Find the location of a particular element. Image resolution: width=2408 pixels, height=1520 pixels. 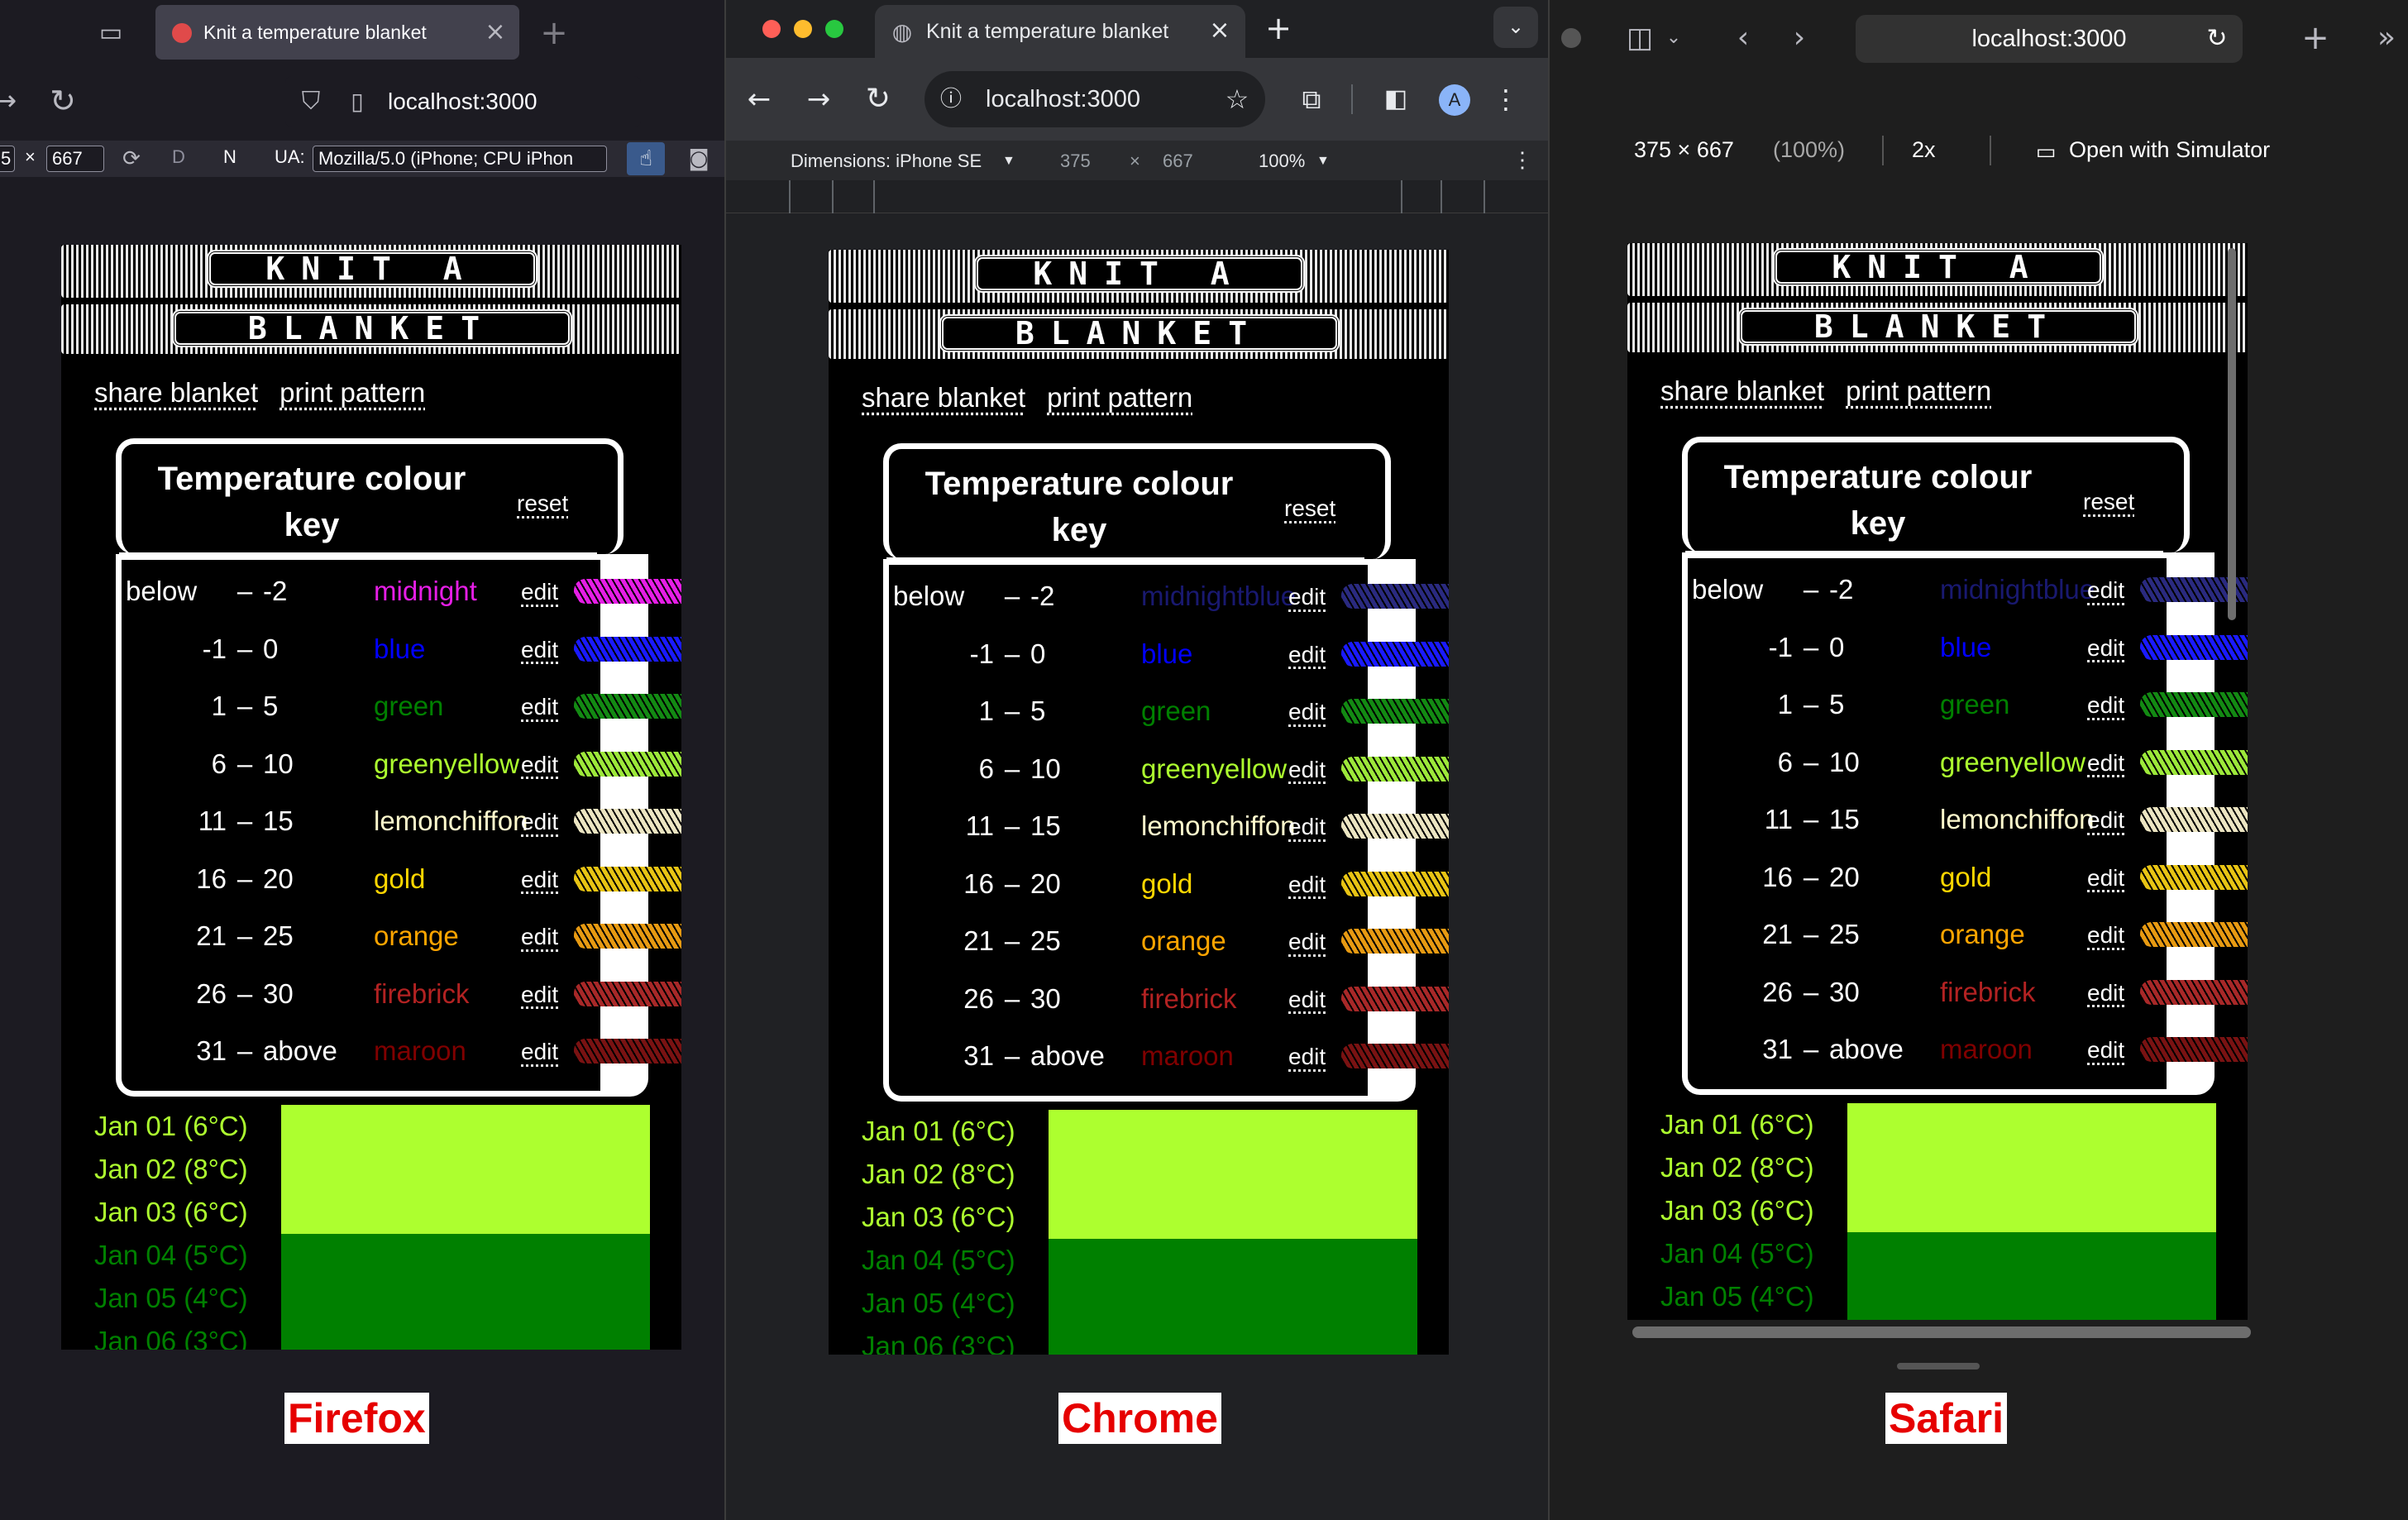

rdm-height-input: 667 is located at coordinates (75, 159).